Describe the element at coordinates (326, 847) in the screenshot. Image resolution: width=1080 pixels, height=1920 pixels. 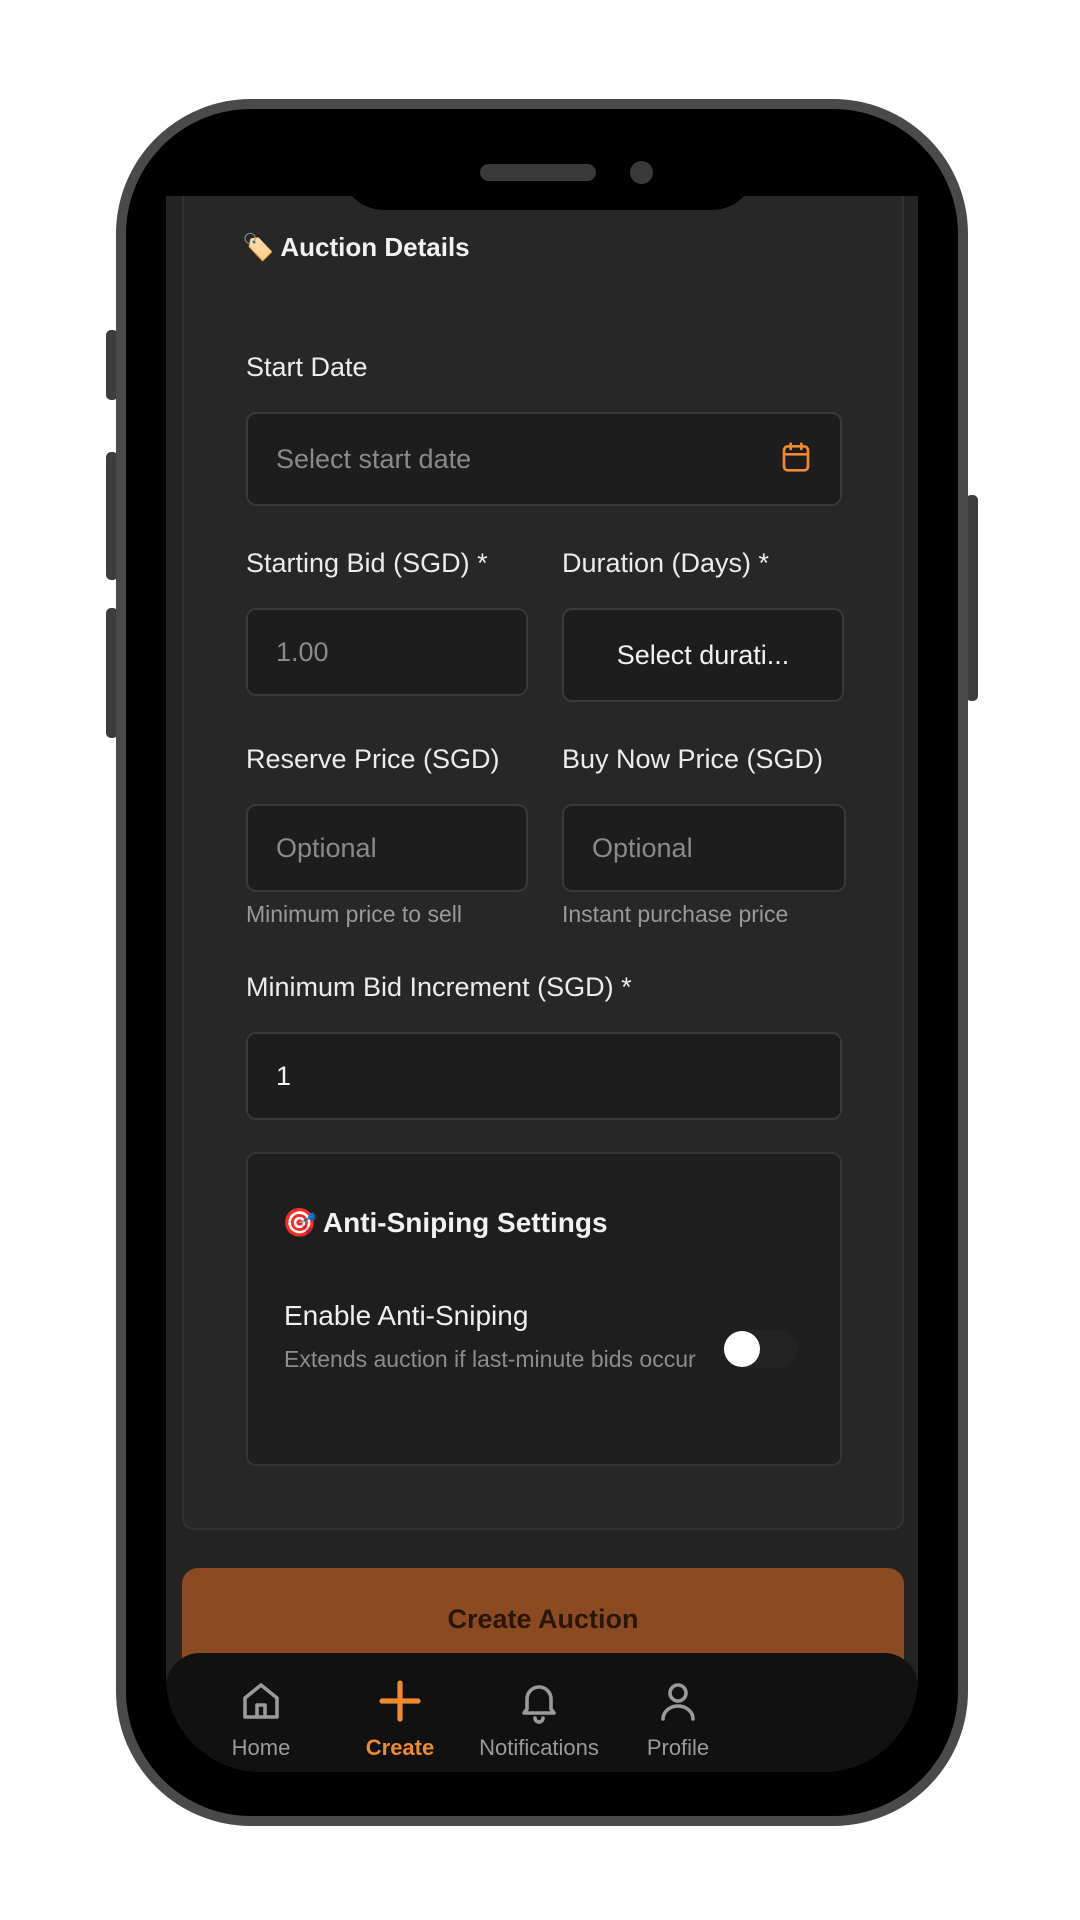
I see `reserve-price-placeholder: Optional` at that location.